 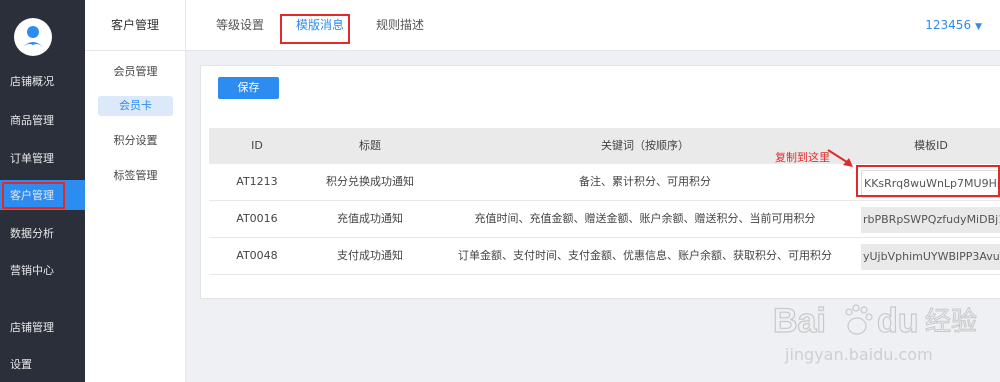 I want to click on sidebar-item-shop-management: 店铺管理, so click(x=42, y=327).